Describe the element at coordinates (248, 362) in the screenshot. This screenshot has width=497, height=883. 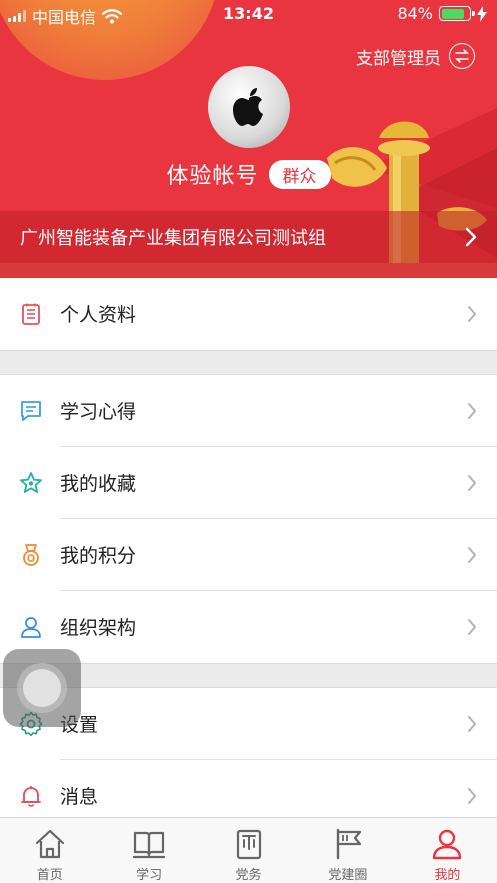
I see `section-gap` at that location.